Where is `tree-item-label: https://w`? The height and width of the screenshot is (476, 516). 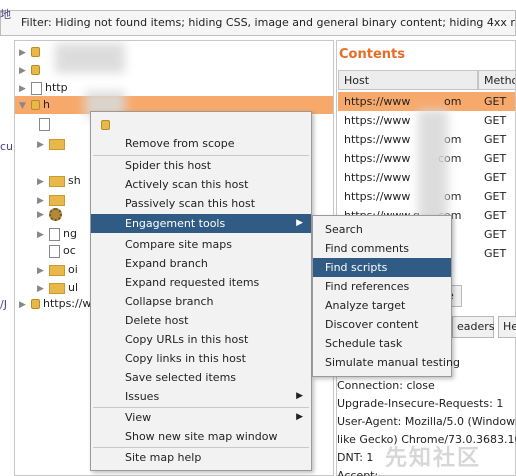 tree-item-label: https://w is located at coordinates (67, 303).